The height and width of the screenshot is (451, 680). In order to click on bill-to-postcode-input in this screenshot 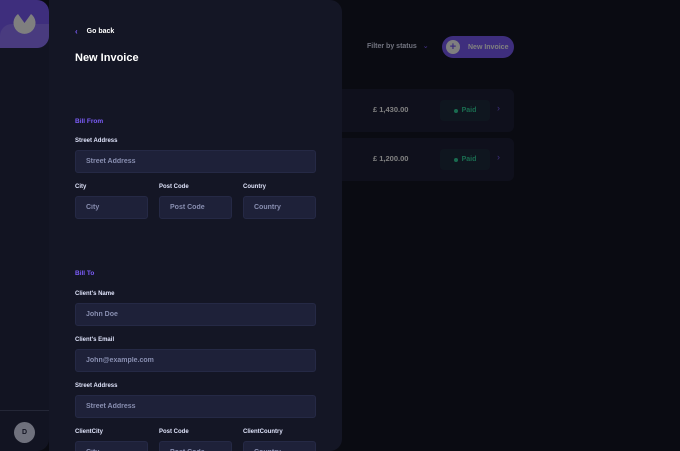, I will do `click(195, 446)`.